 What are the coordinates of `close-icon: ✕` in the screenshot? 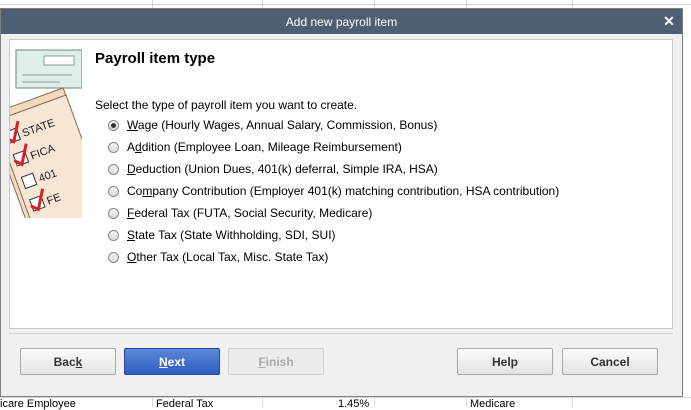 It's located at (669, 21).